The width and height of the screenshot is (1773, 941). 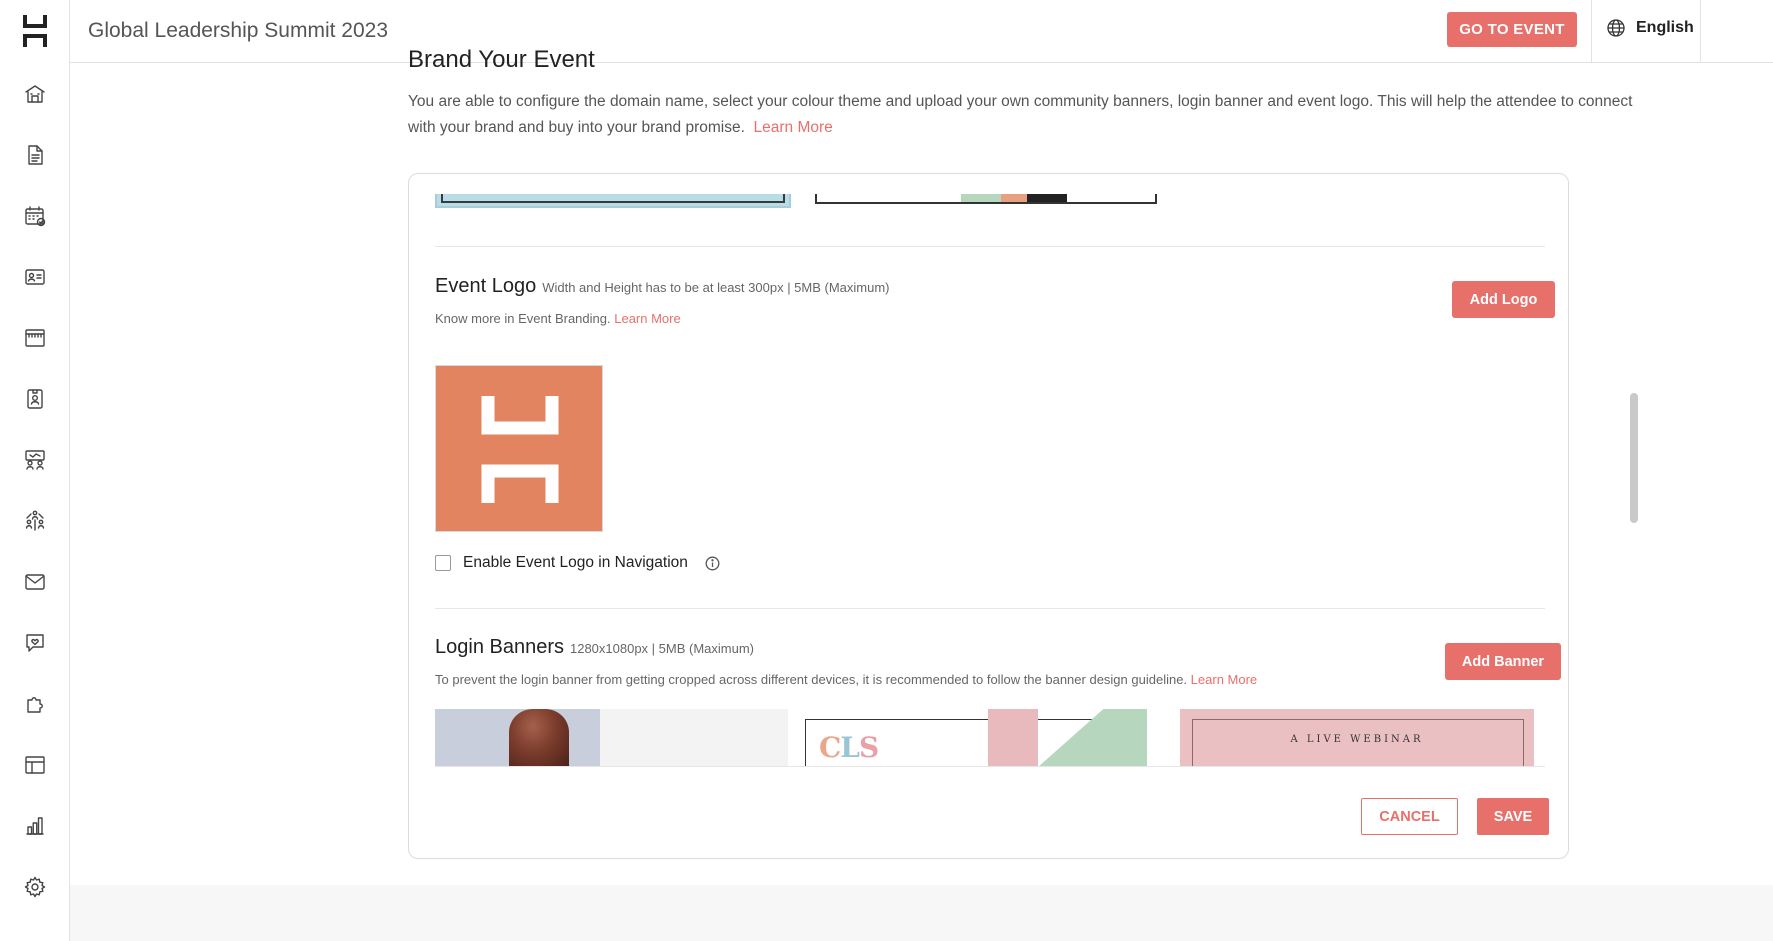 I want to click on enable-logo-navigation-checkbox, so click(x=443, y=563).